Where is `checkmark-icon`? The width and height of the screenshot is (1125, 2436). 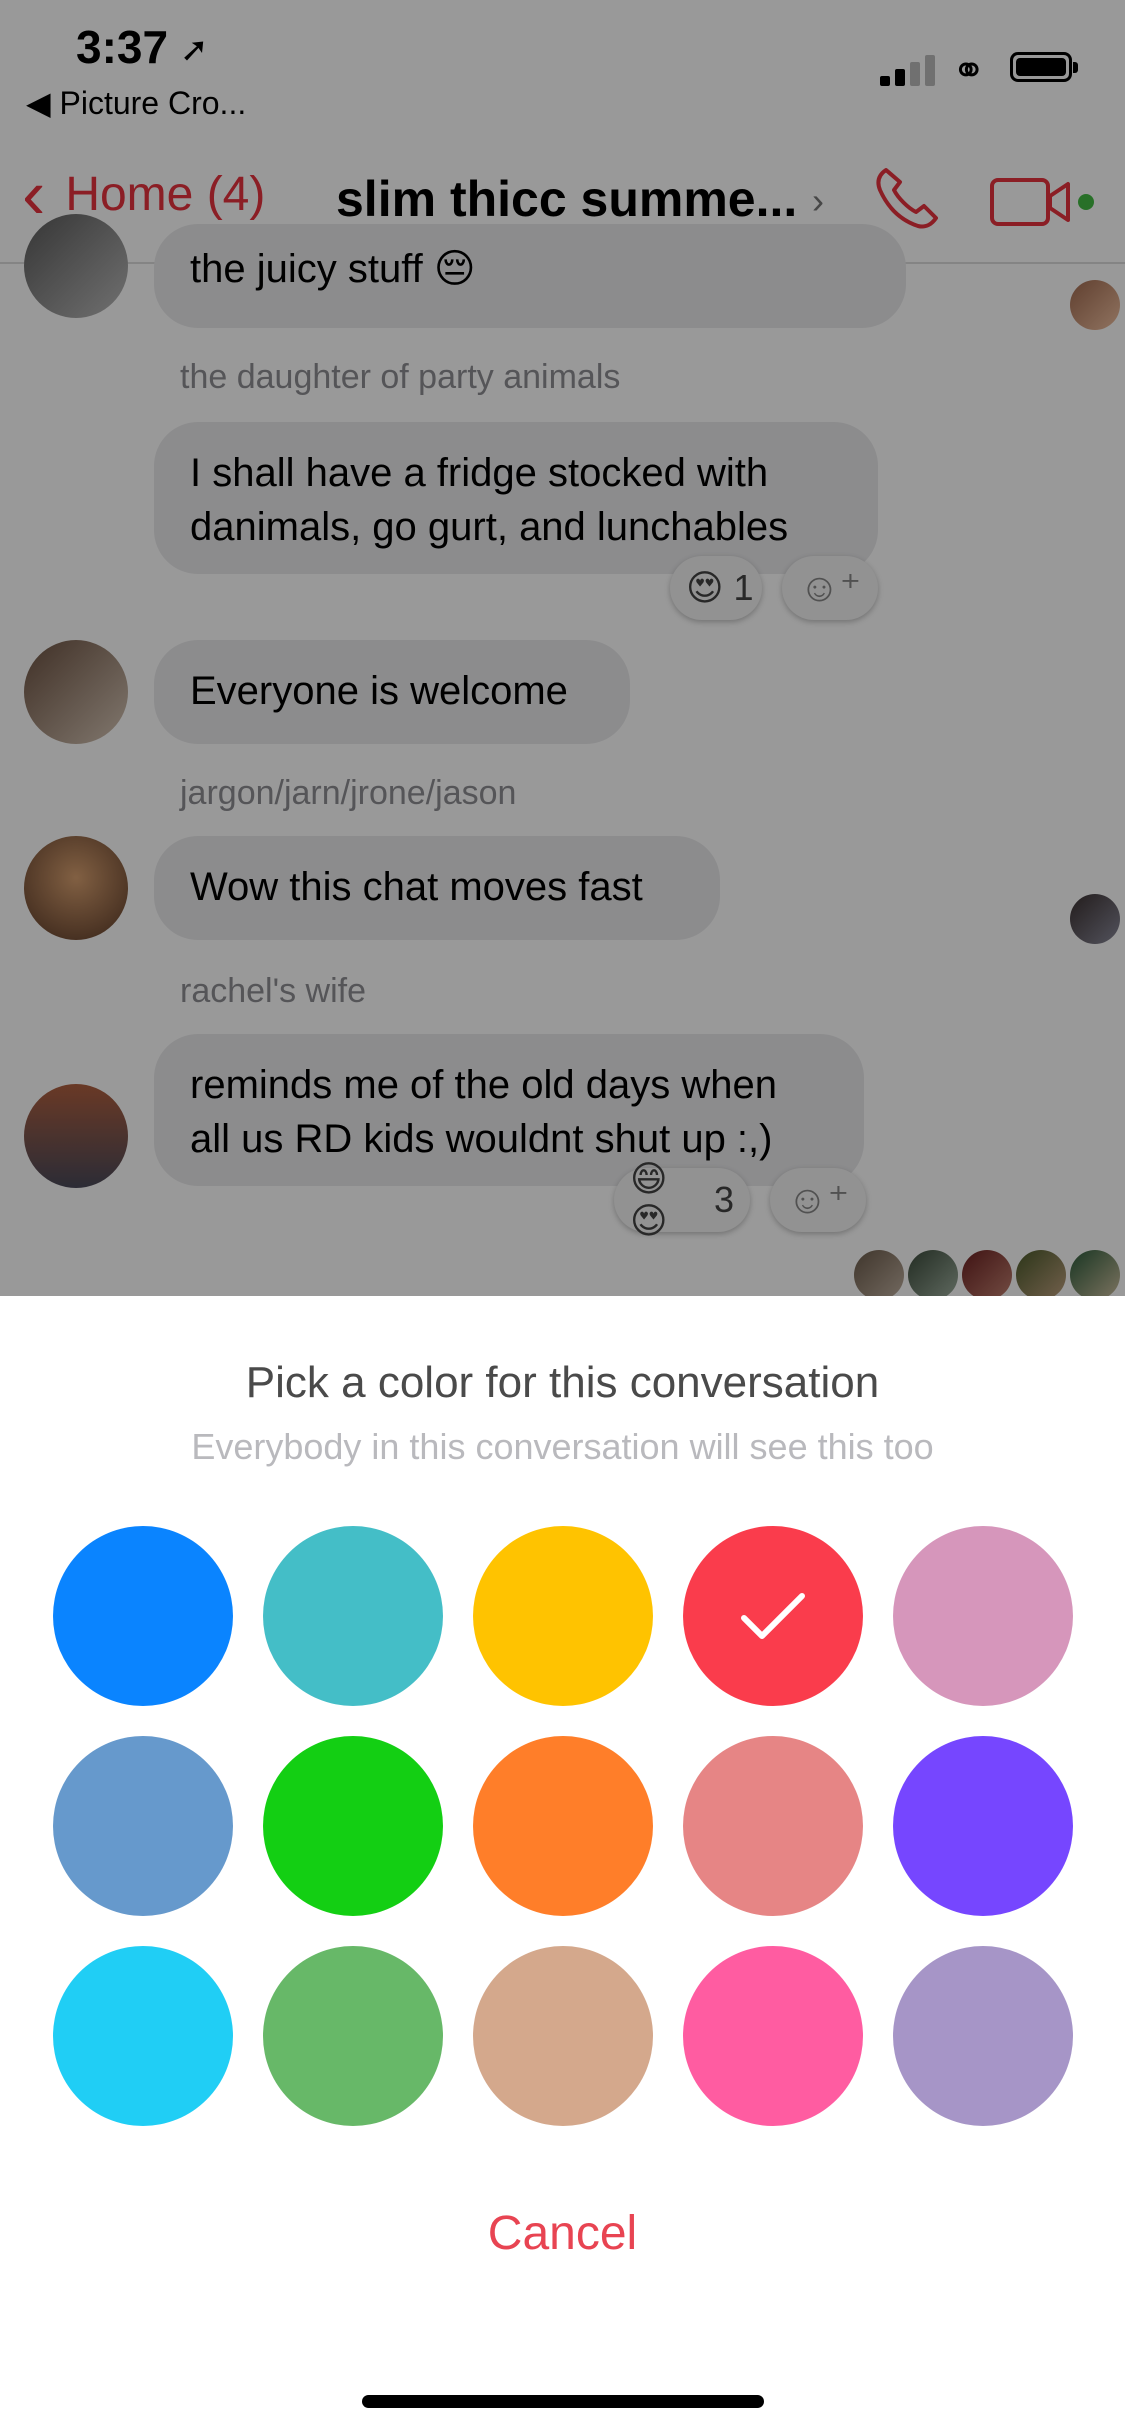
checkmark-icon is located at coordinates (773, 1616).